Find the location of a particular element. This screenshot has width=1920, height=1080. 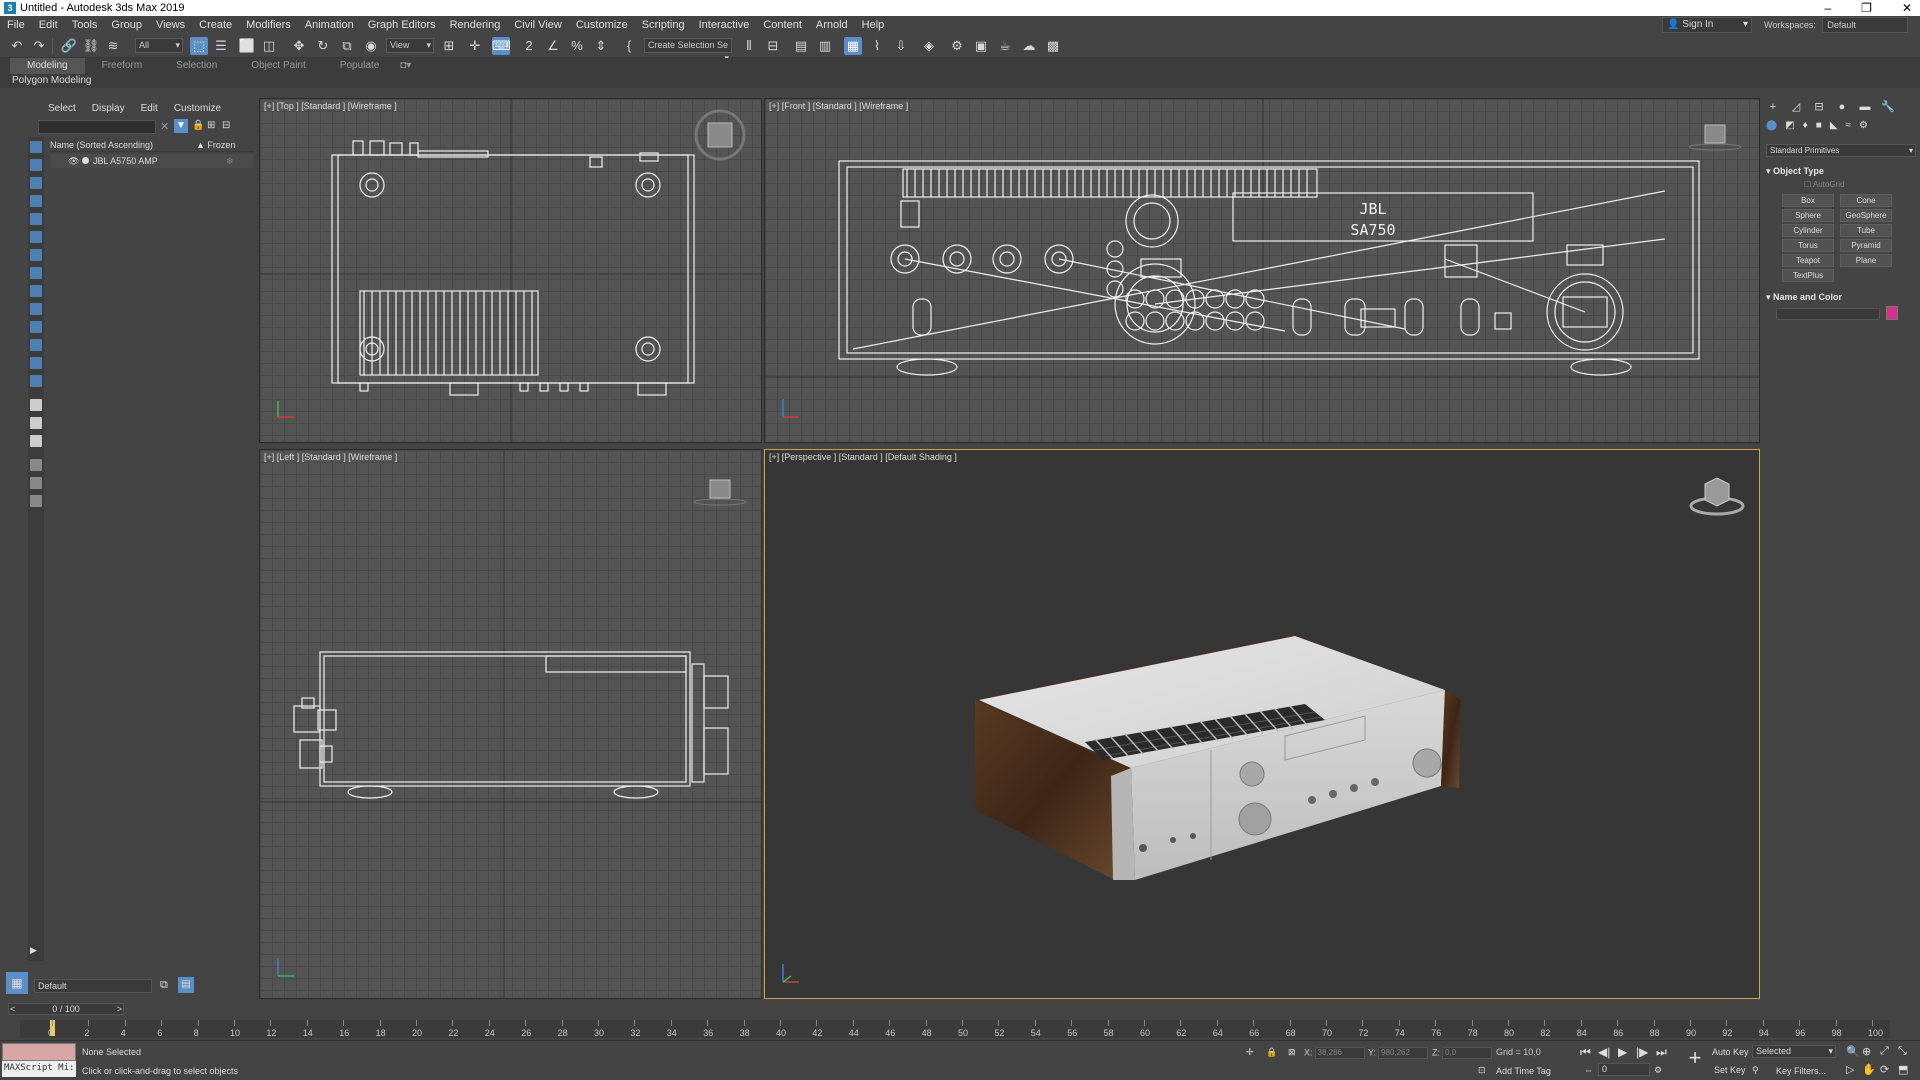

frozen-icon: ❄ is located at coordinates (230, 161).